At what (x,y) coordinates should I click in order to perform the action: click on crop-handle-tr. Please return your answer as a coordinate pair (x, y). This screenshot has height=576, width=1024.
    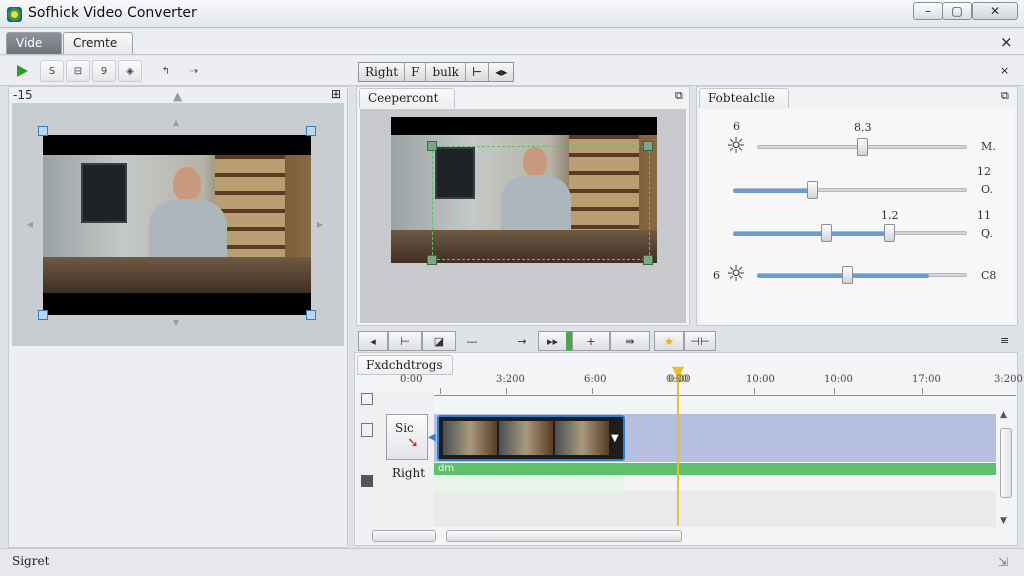
    Looking at the image, I should click on (311, 131).